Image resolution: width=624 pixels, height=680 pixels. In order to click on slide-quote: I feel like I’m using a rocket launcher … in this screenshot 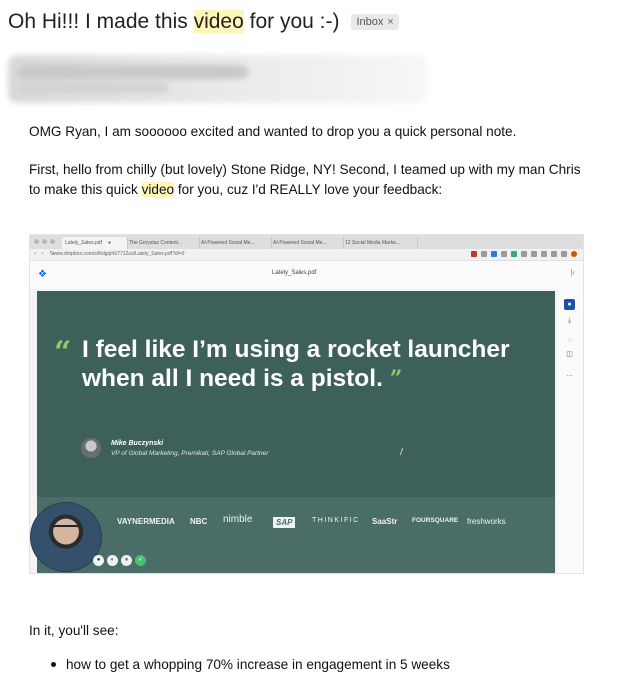, I will do `click(296, 364)`.